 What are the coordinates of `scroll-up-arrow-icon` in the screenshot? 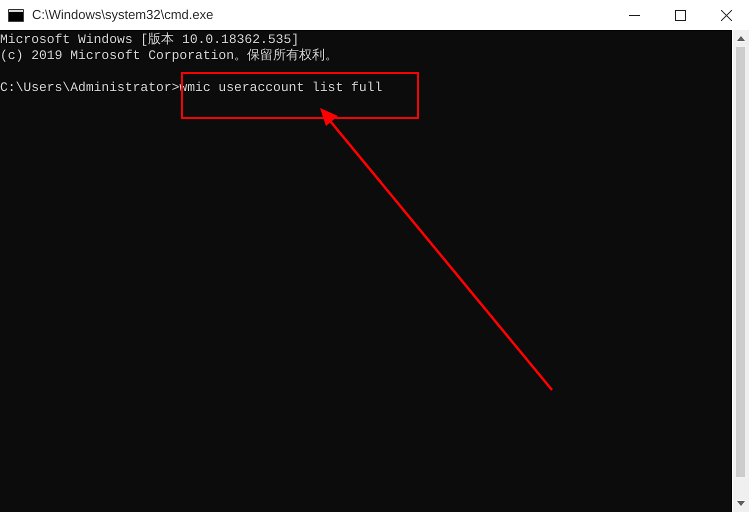 It's located at (740, 38).